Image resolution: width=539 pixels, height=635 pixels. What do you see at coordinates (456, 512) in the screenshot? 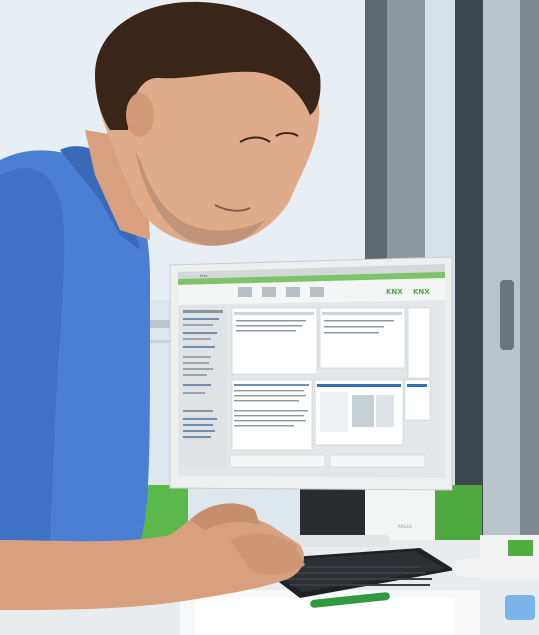
I see `green-box-right` at bounding box center [456, 512].